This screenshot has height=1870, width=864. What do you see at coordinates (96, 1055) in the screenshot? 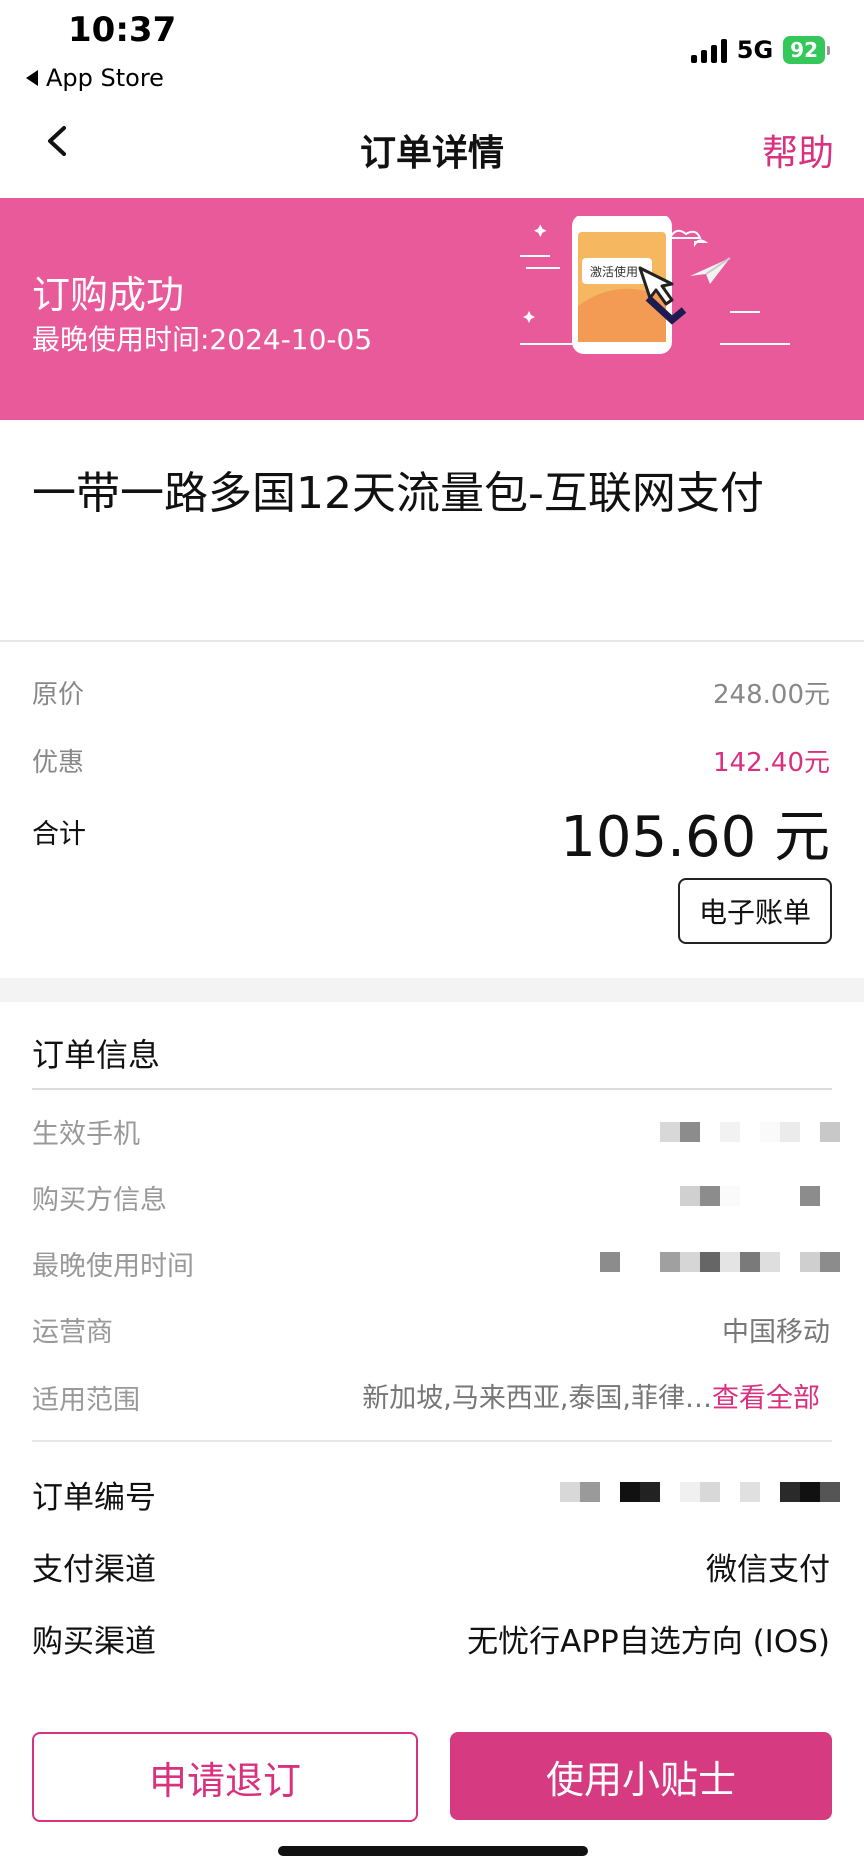
I see `order-info-title: 订单信息` at bounding box center [96, 1055].